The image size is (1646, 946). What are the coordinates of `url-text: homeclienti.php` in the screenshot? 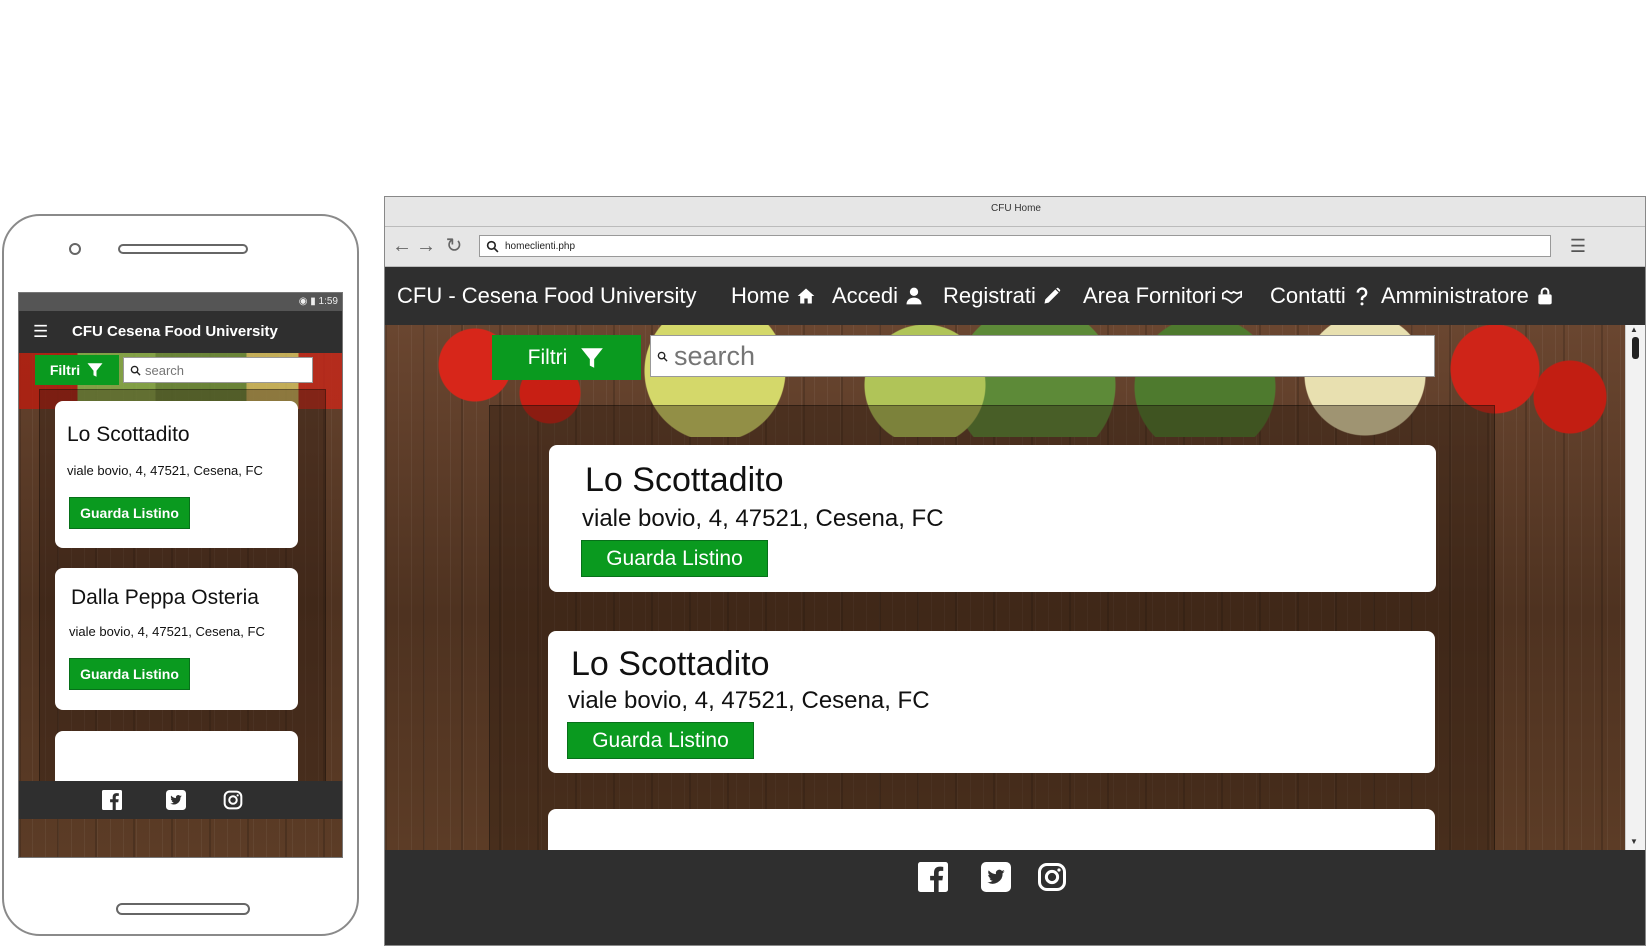 It's located at (540, 246).